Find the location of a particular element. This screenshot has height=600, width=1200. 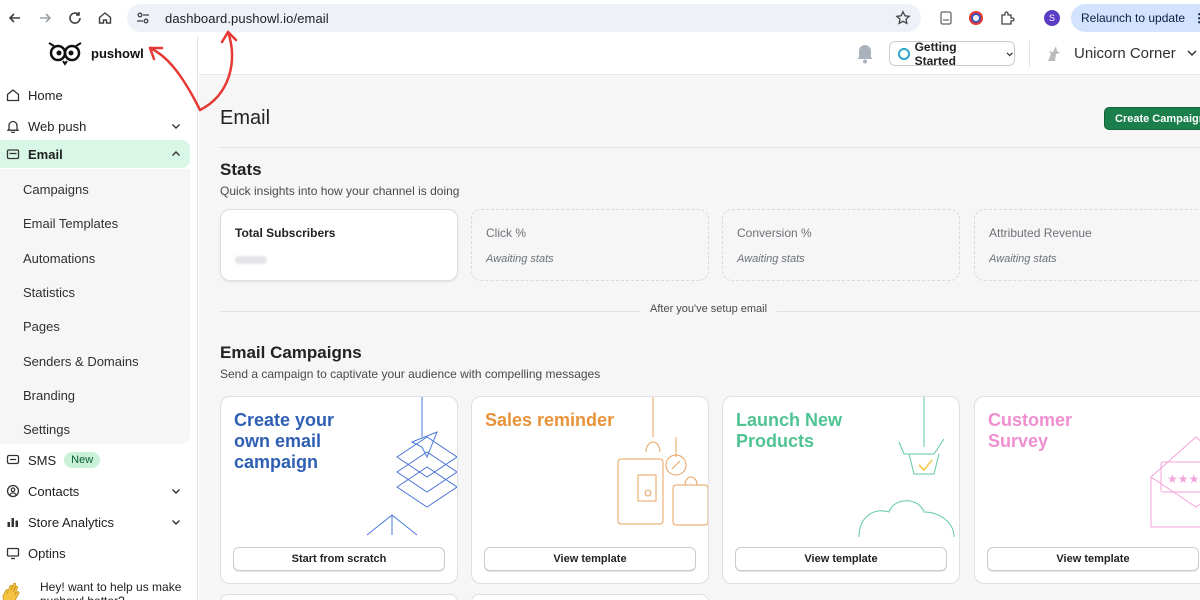

home-browser-button is located at coordinates (105, 18).